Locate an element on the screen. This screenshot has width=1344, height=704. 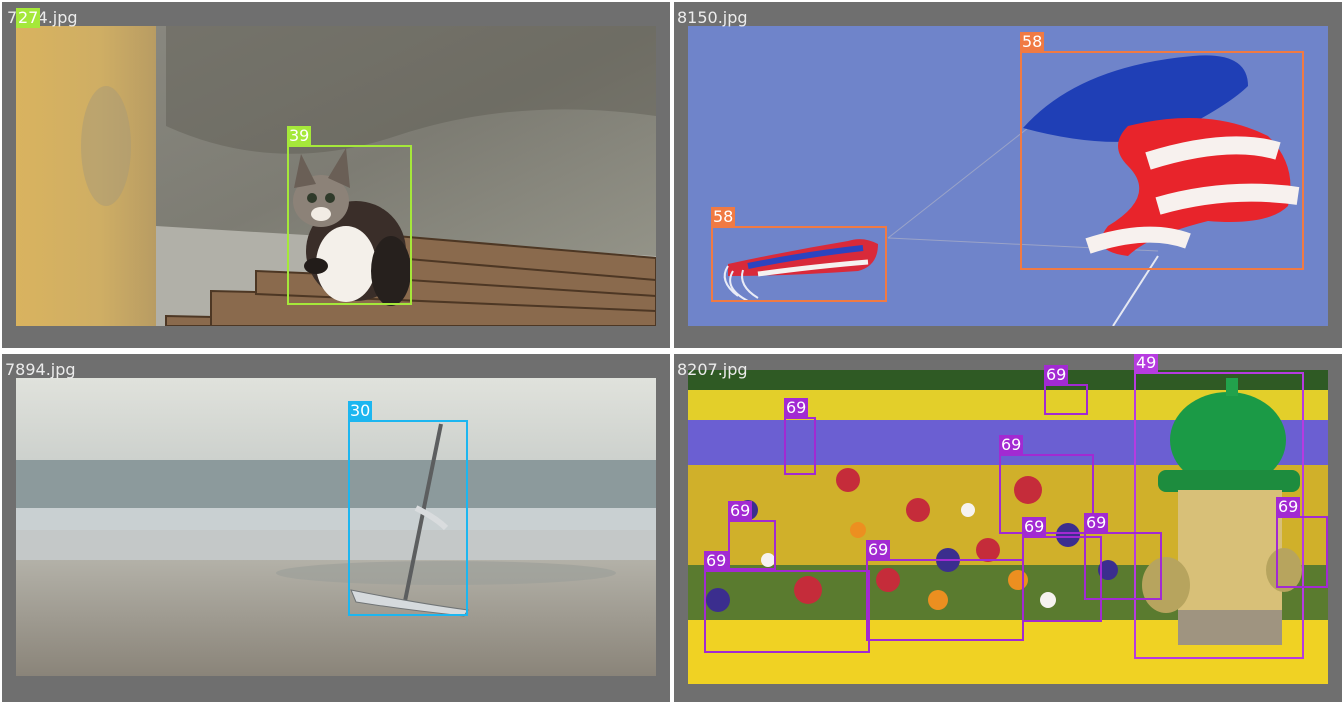
detection-label: 30 is located at coordinates (360, 411).